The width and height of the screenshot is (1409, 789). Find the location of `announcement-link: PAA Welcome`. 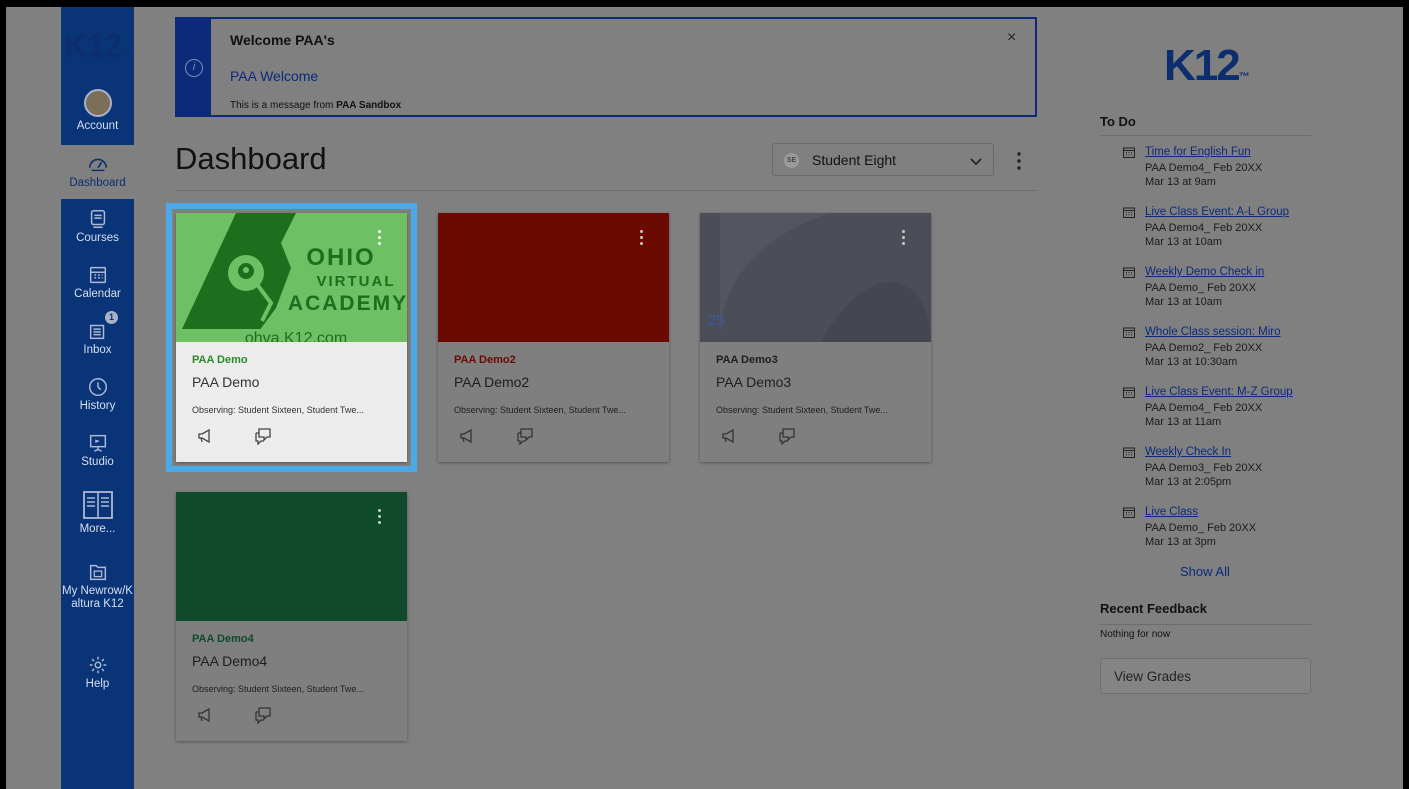

announcement-link: PAA Welcome is located at coordinates (274, 76).